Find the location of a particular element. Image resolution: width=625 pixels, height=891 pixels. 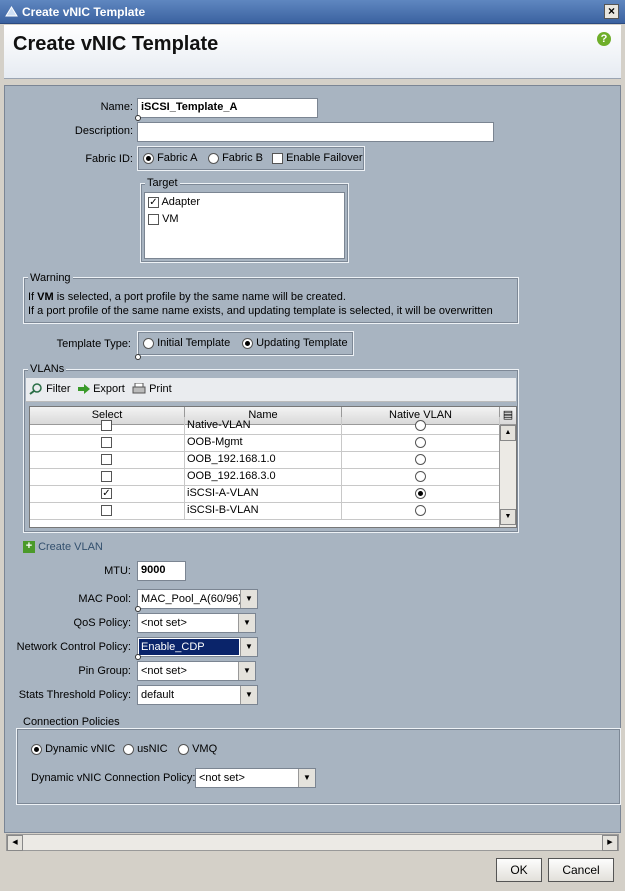

updating-template-radio: Updating Template is located at coordinates (295, 343).